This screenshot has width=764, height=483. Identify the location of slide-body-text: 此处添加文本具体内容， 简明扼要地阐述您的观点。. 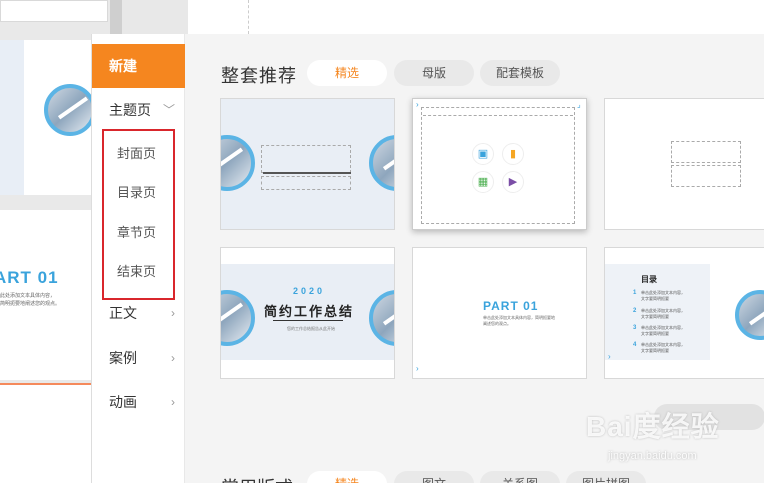
(30, 300).